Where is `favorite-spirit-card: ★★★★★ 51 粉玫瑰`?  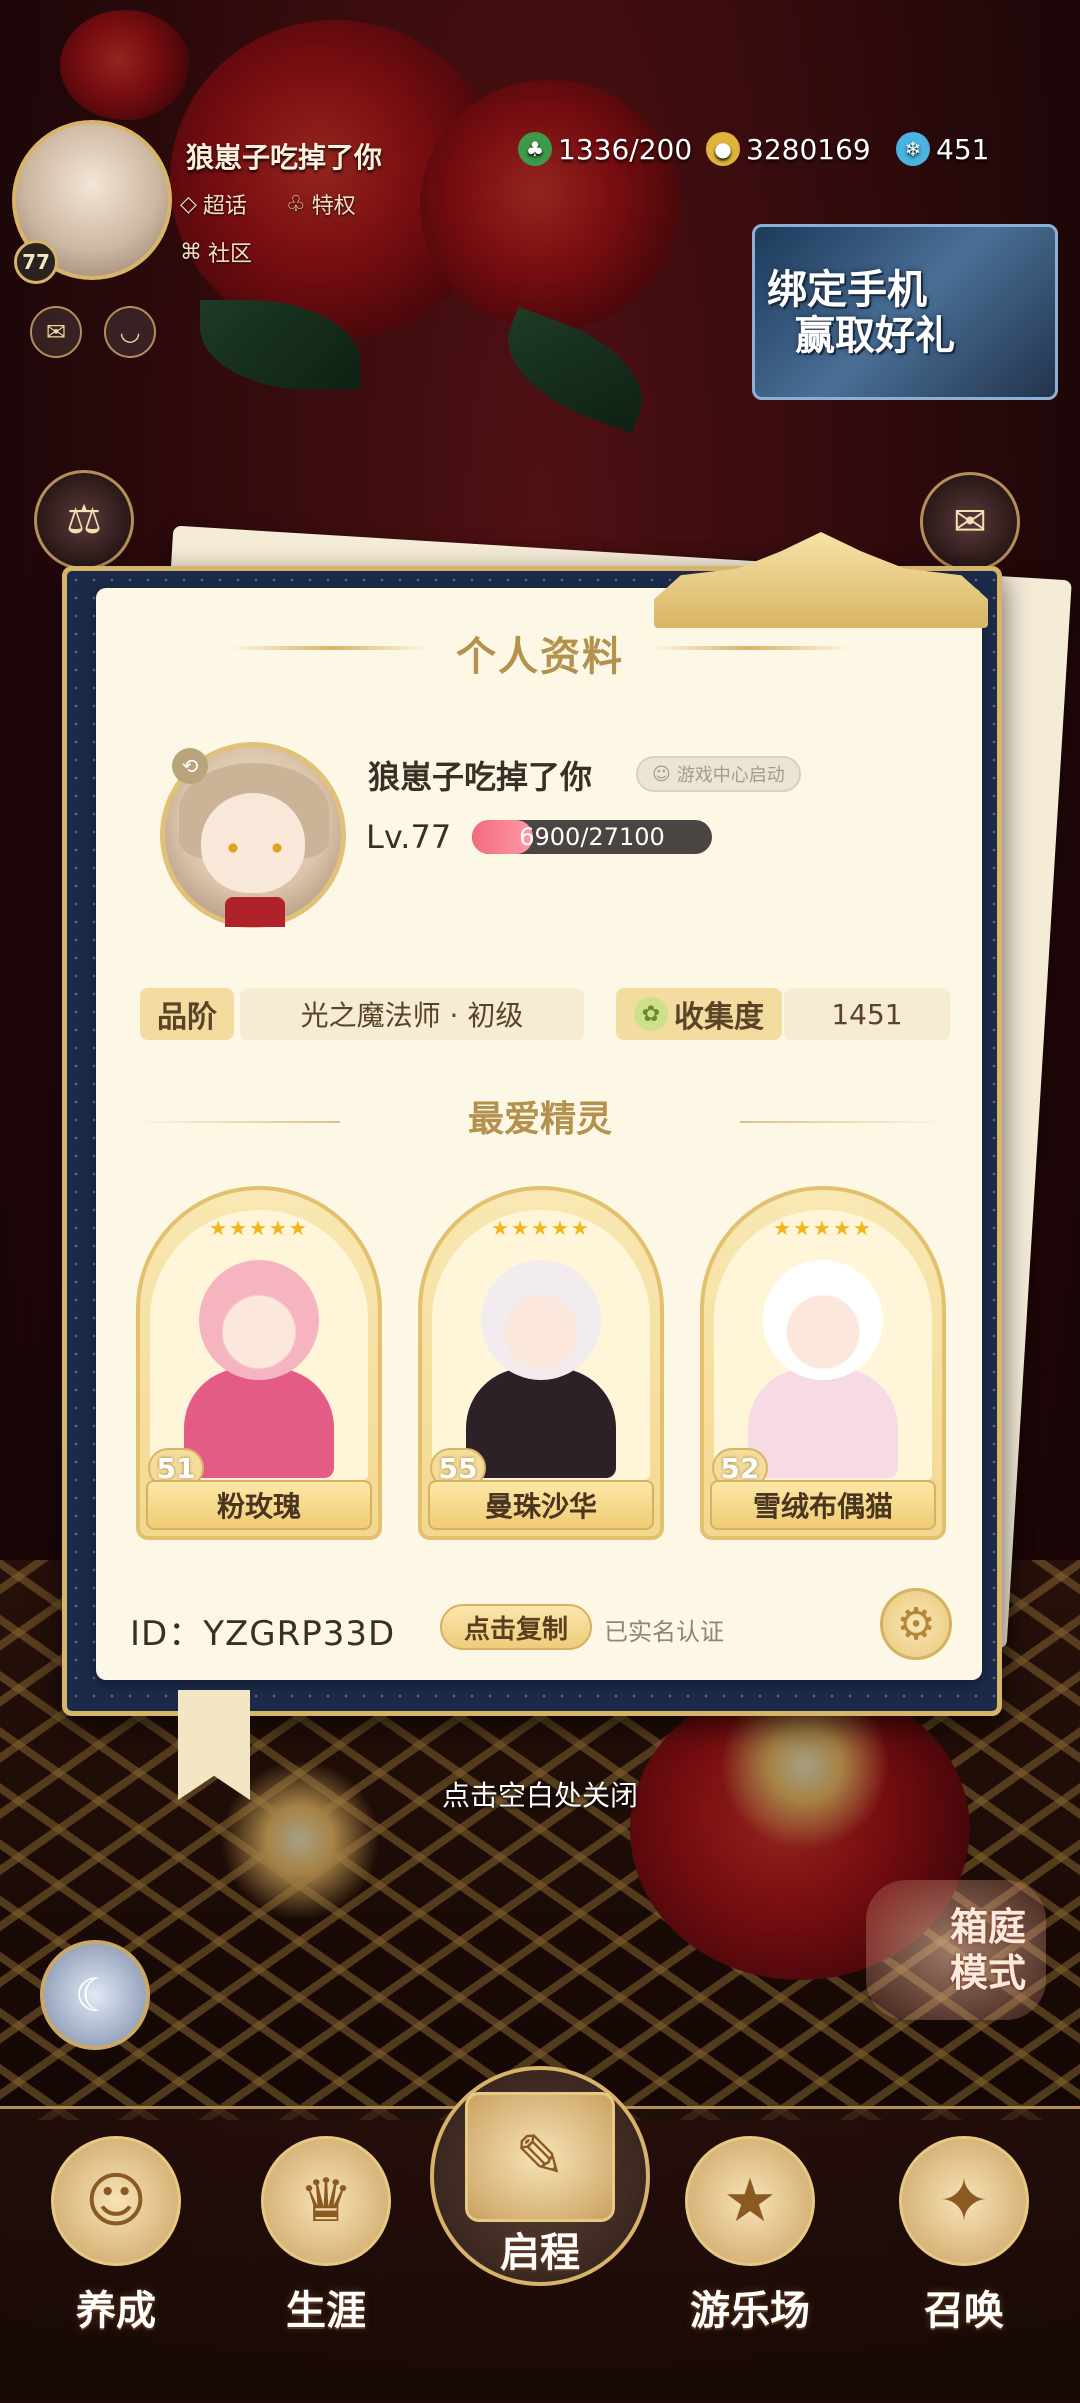
favorite-spirit-card: ★★★★★ 51 粉玫瑰 is located at coordinates (259, 1363).